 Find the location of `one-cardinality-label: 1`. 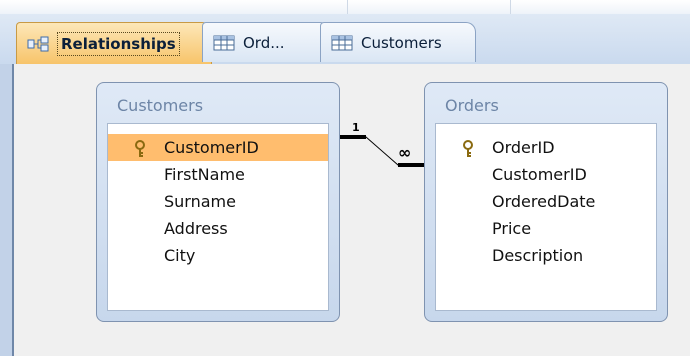

one-cardinality-label: 1 is located at coordinates (356, 127).